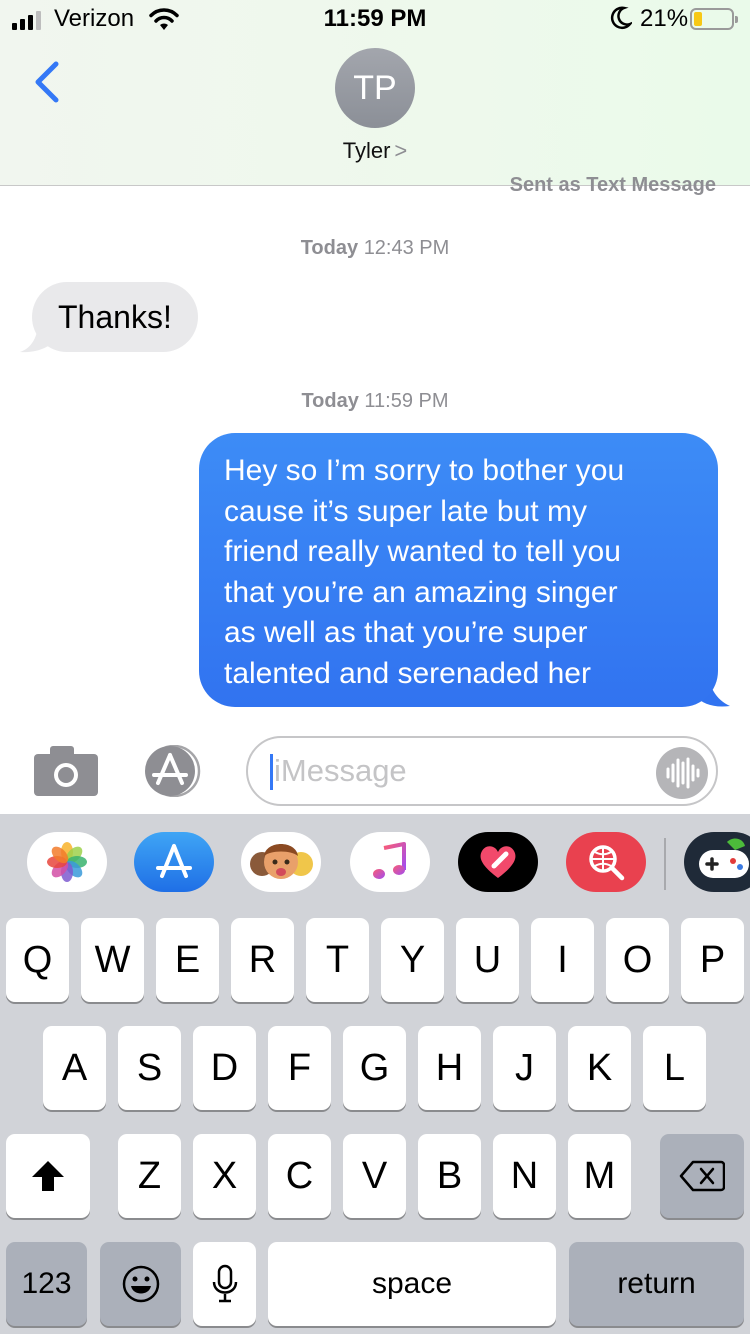 Image resolution: width=750 pixels, height=1334 pixels. I want to click on key-r: R, so click(262, 960).